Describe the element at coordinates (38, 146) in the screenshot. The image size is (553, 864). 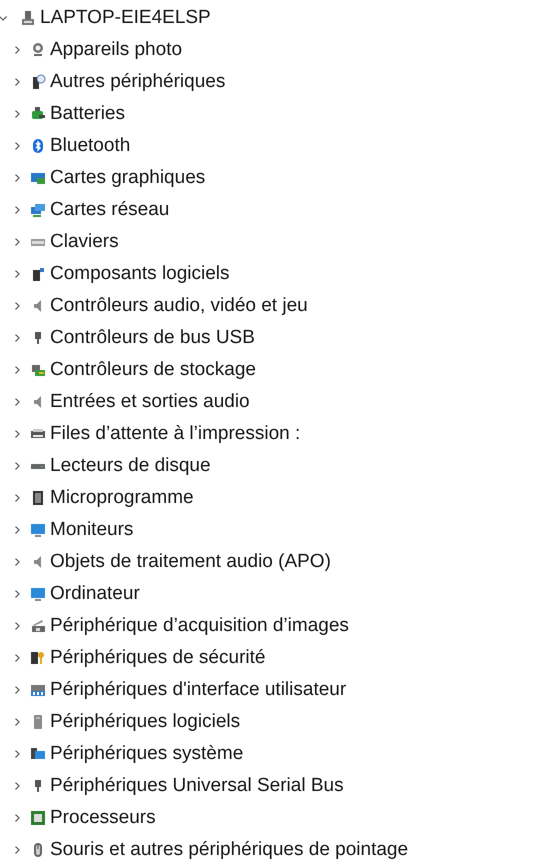
I see `bluetooth-icon` at that location.